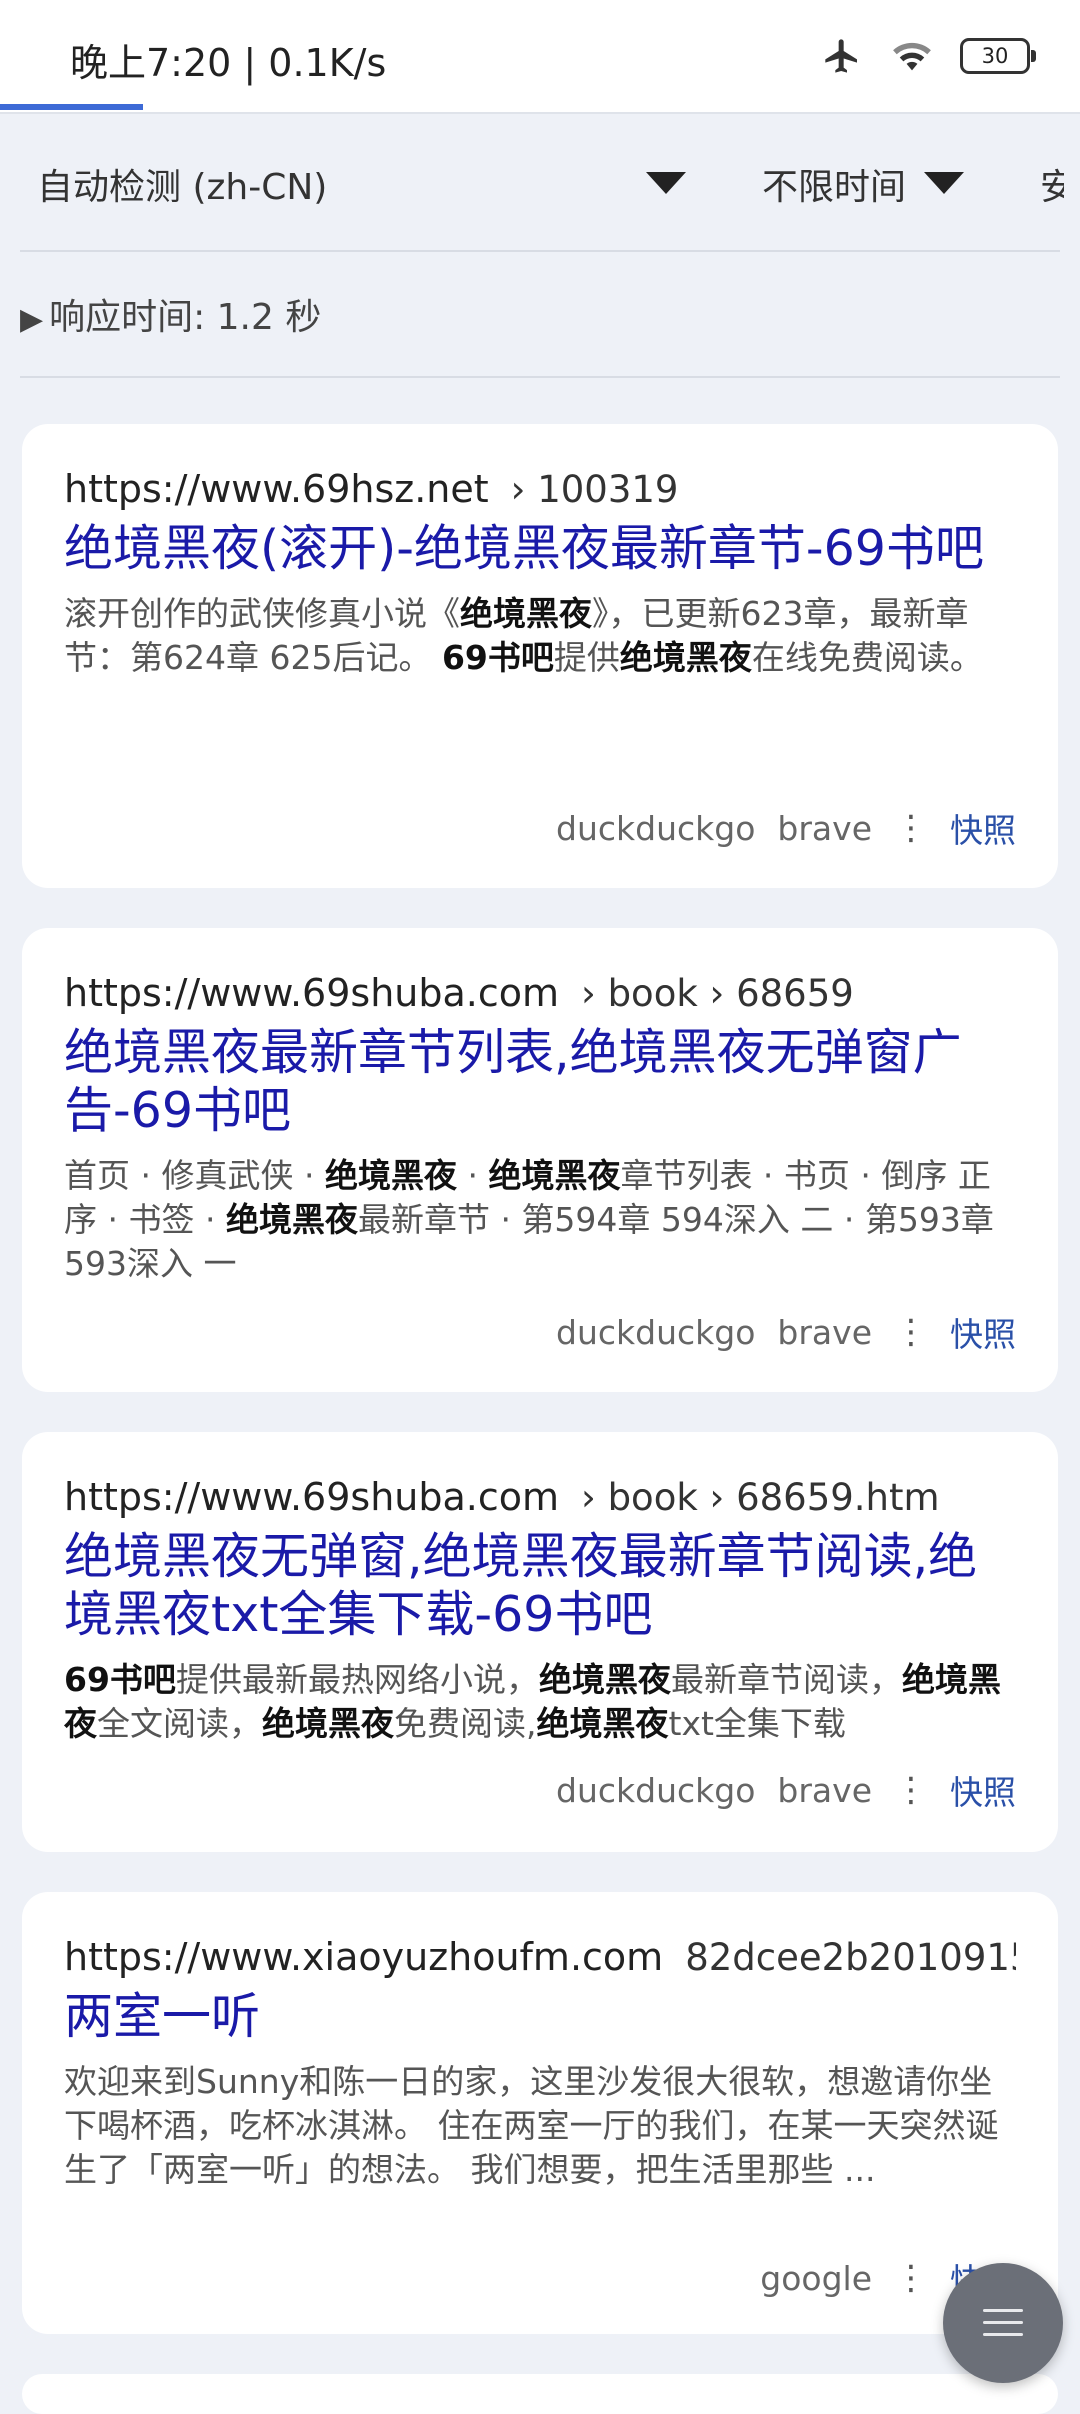 Image resolution: width=1080 pixels, height=2414 pixels. I want to click on menu-icon, so click(1003, 2322).